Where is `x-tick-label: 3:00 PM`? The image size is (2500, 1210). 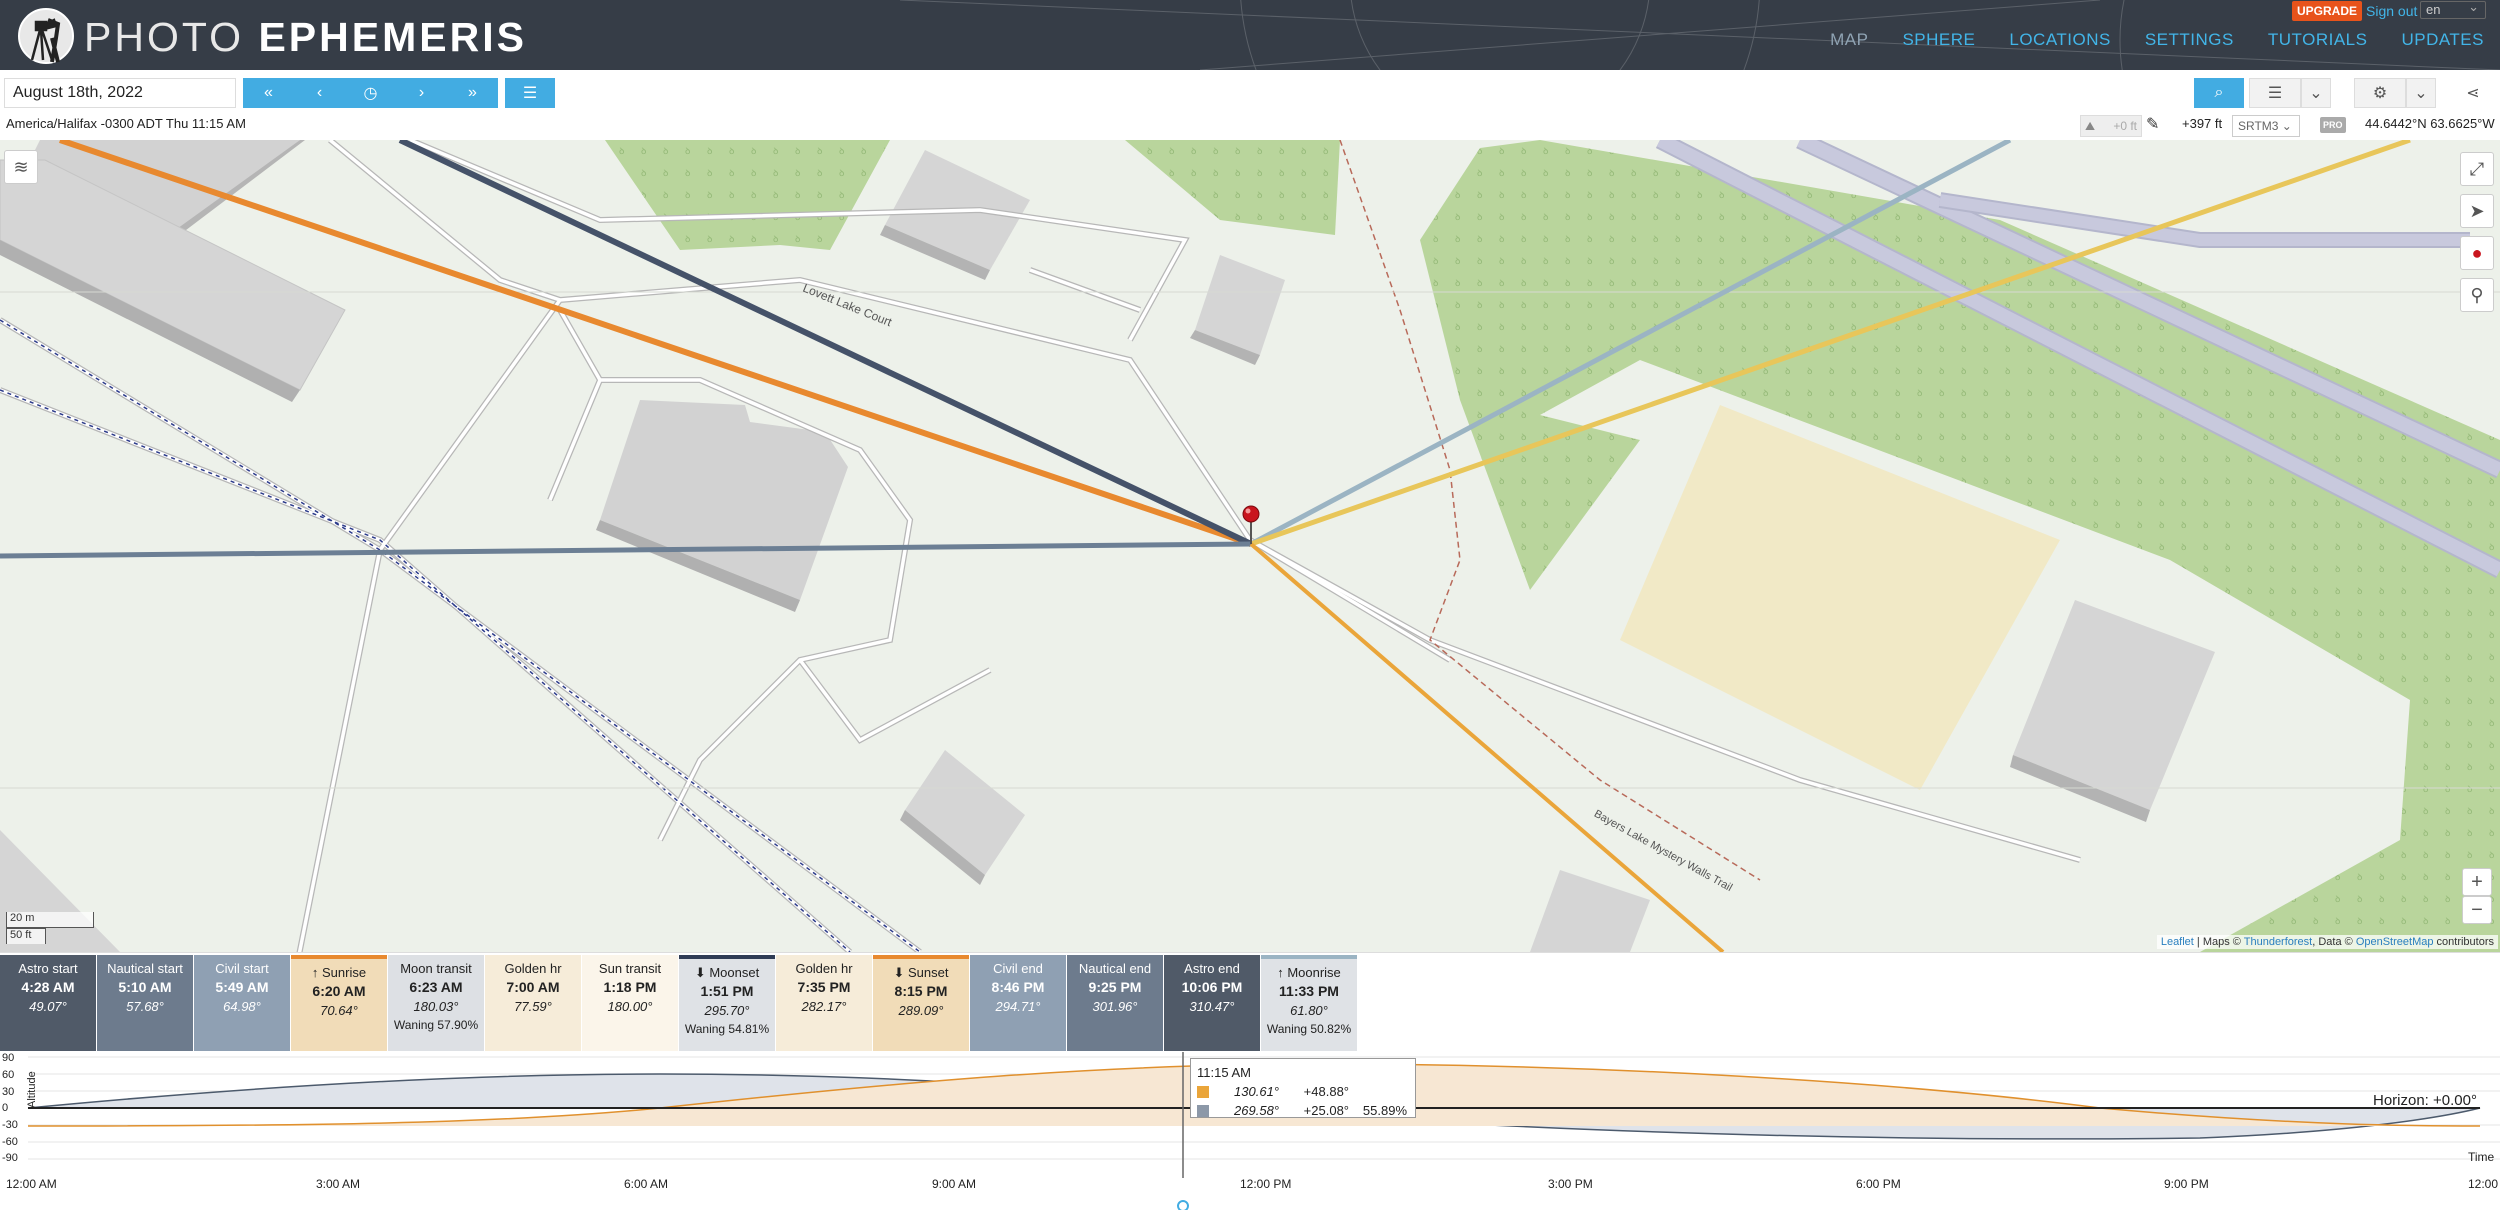 x-tick-label: 3:00 PM is located at coordinates (1570, 1184).